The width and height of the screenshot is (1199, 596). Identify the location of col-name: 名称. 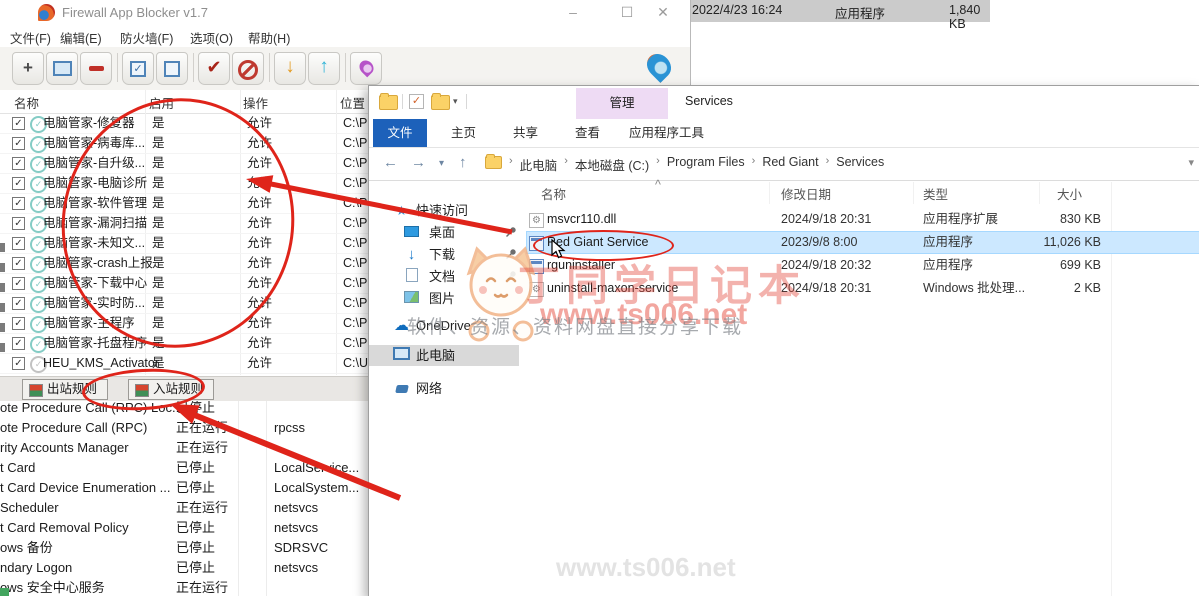
(26, 102).